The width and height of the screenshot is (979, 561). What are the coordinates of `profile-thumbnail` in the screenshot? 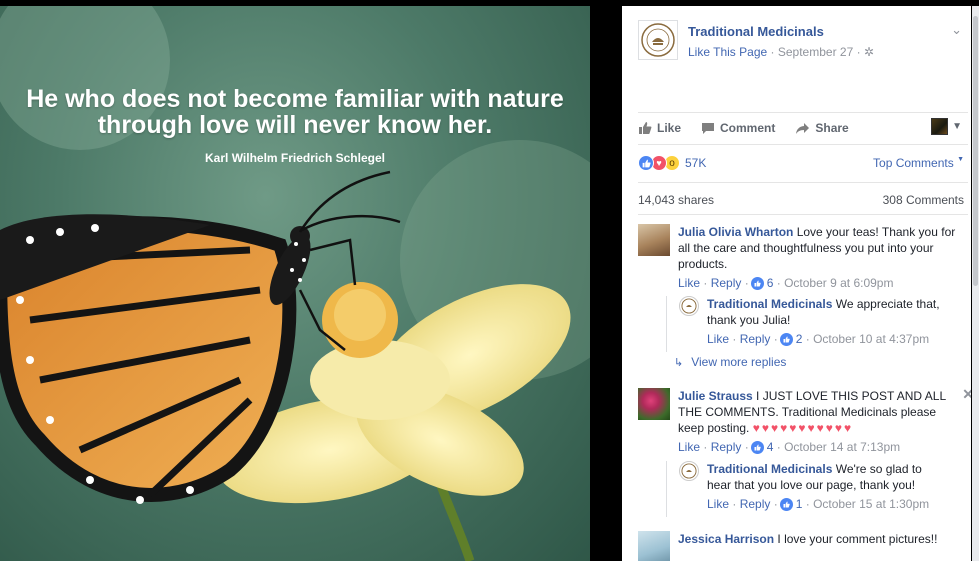 It's located at (940, 126).